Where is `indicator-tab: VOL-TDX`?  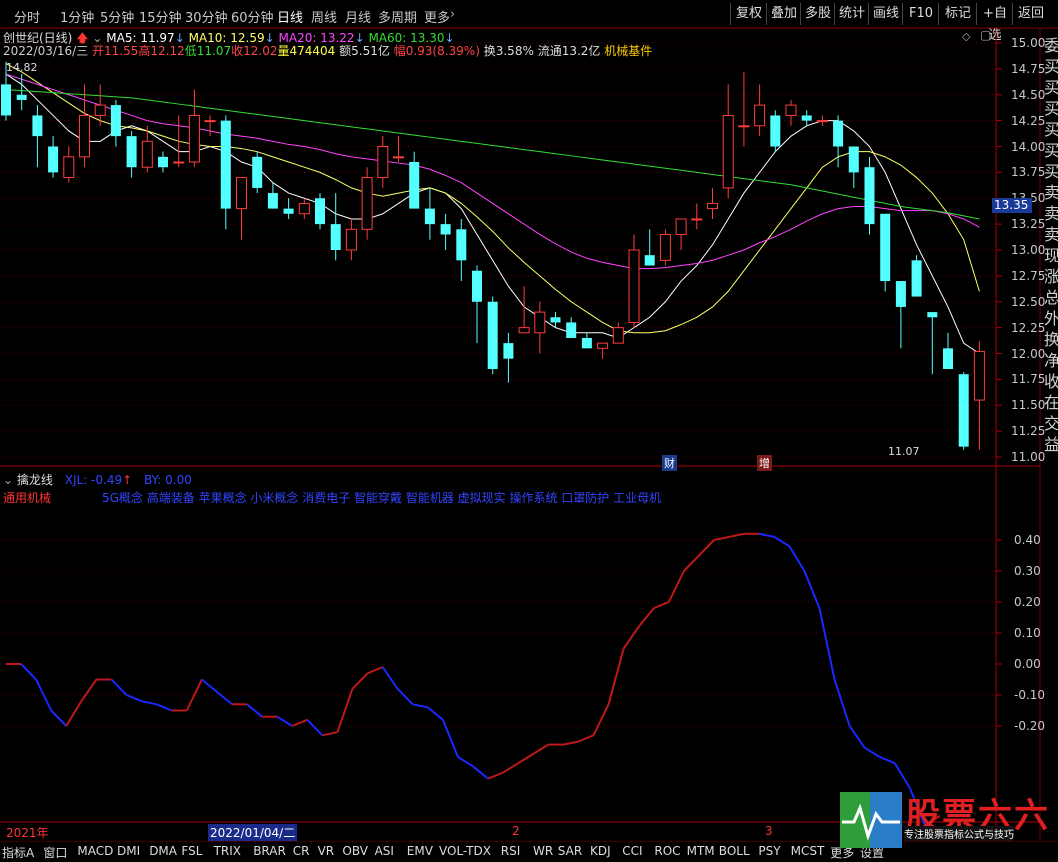
indicator-tab: VOL-TDX is located at coordinates (465, 851).